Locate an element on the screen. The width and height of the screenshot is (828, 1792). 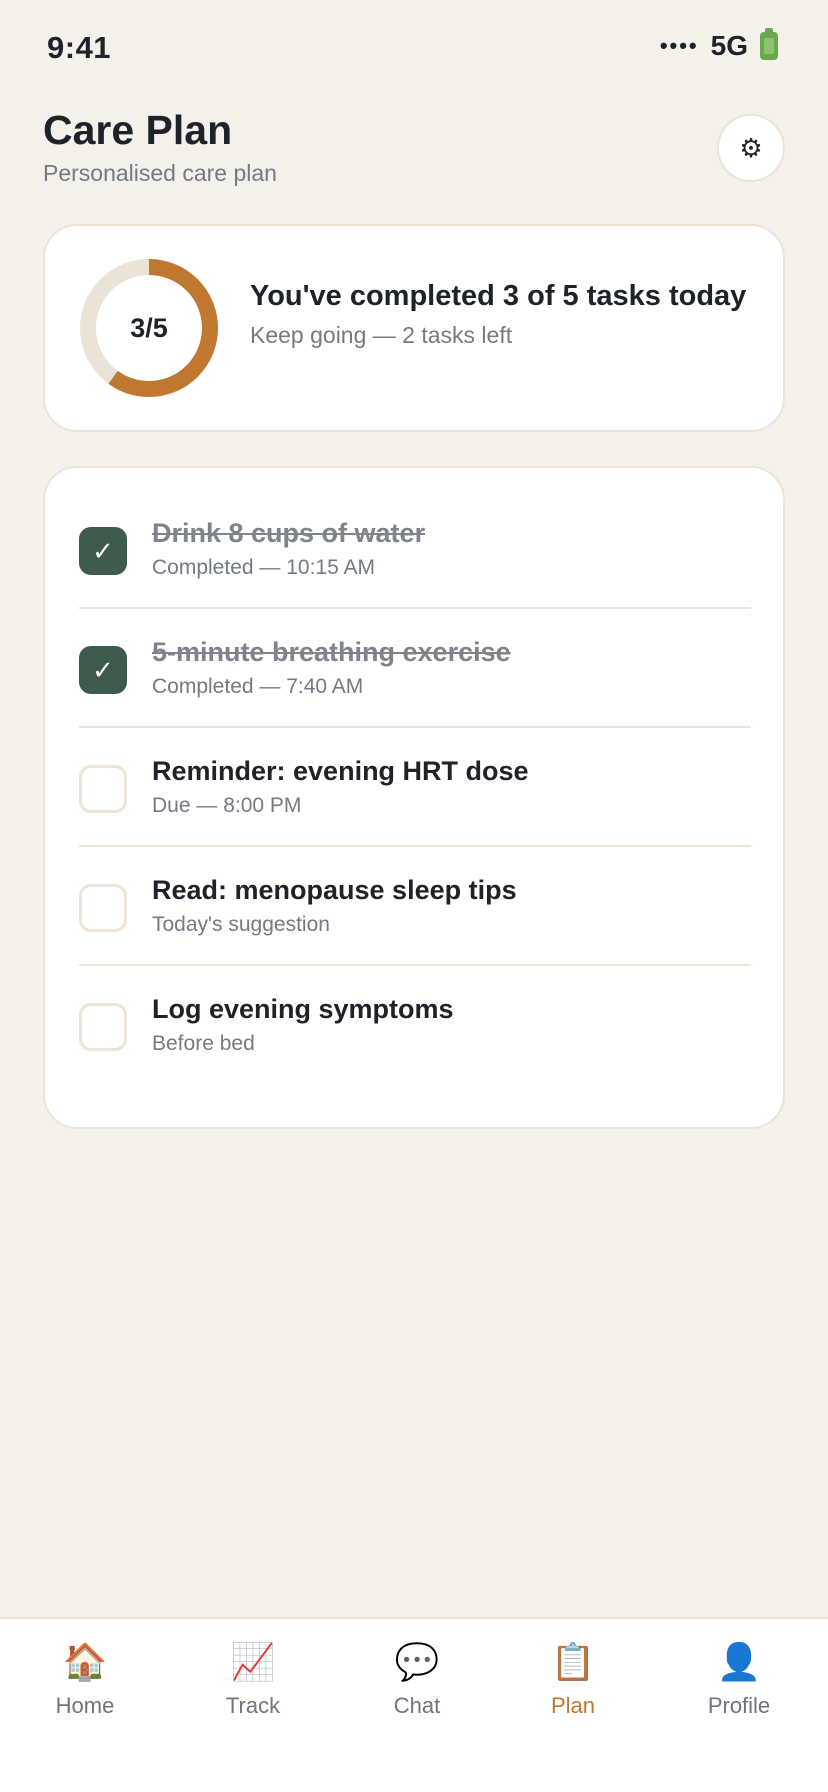
tab-profile: 👤 Profile is located at coordinates (739, 1679).